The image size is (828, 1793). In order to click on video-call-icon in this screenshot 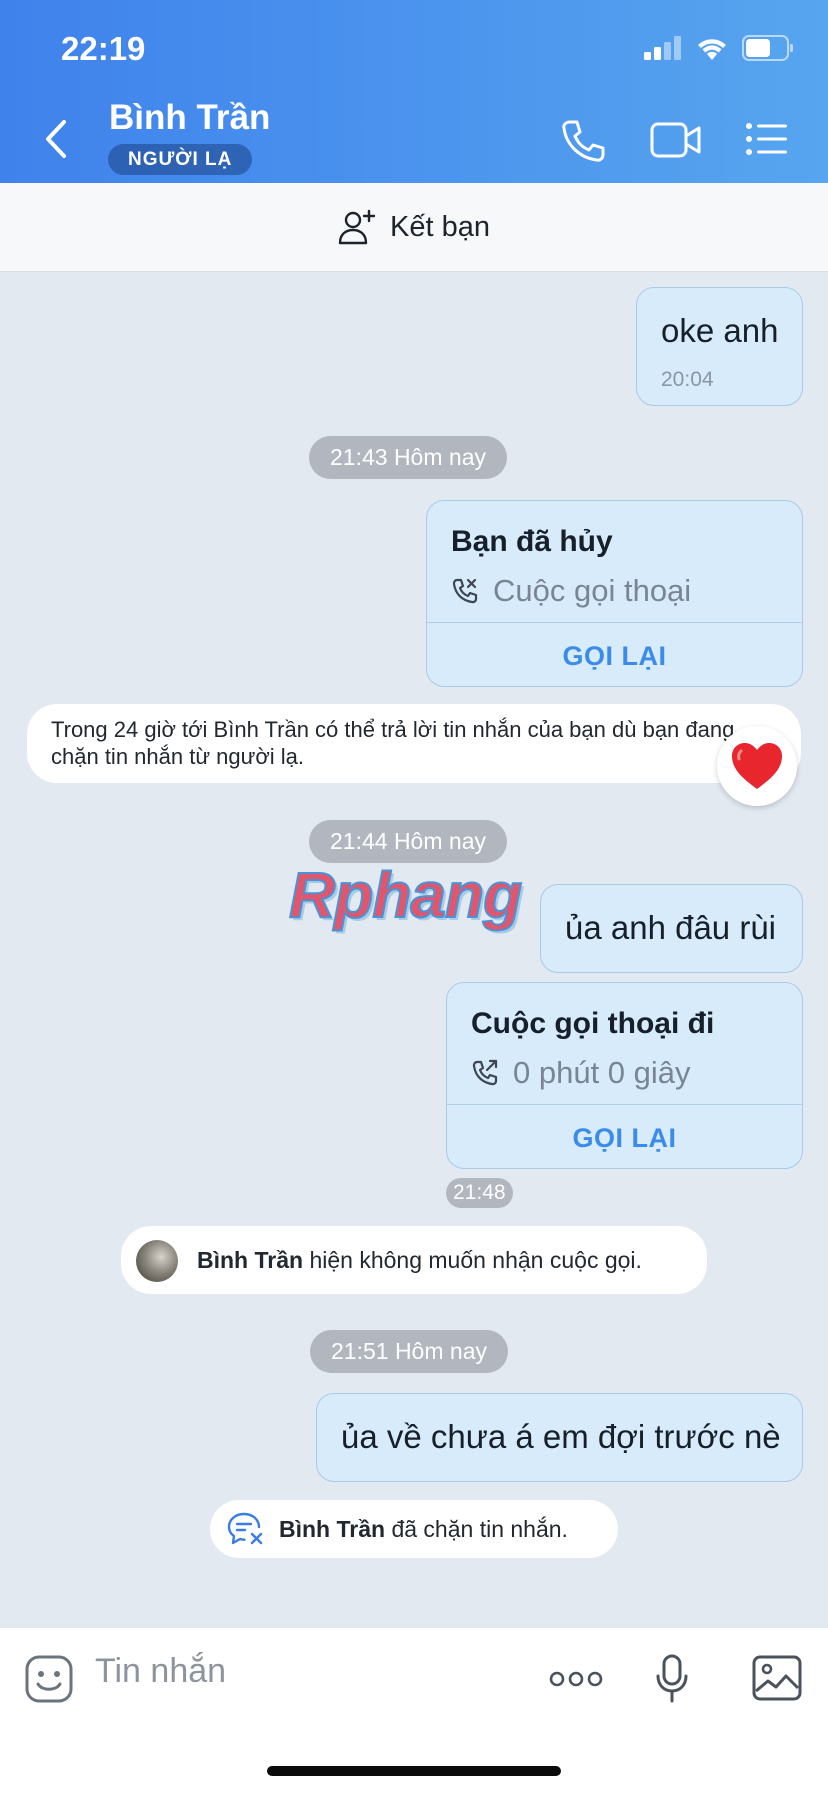, I will do `click(676, 140)`.